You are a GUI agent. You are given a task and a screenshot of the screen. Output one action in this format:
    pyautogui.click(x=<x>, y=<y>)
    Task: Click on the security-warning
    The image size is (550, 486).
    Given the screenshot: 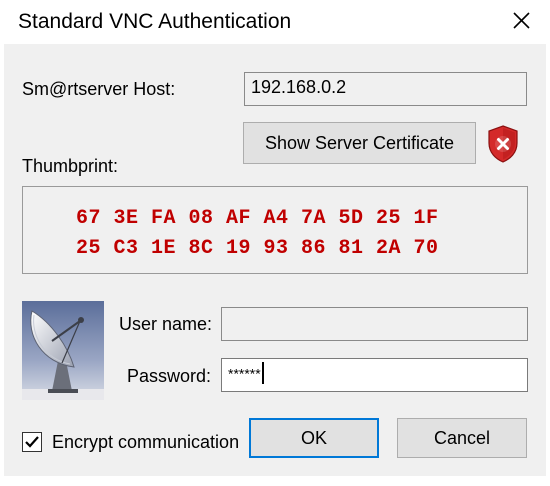 What is the action you would take?
    pyautogui.click(x=503, y=144)
    